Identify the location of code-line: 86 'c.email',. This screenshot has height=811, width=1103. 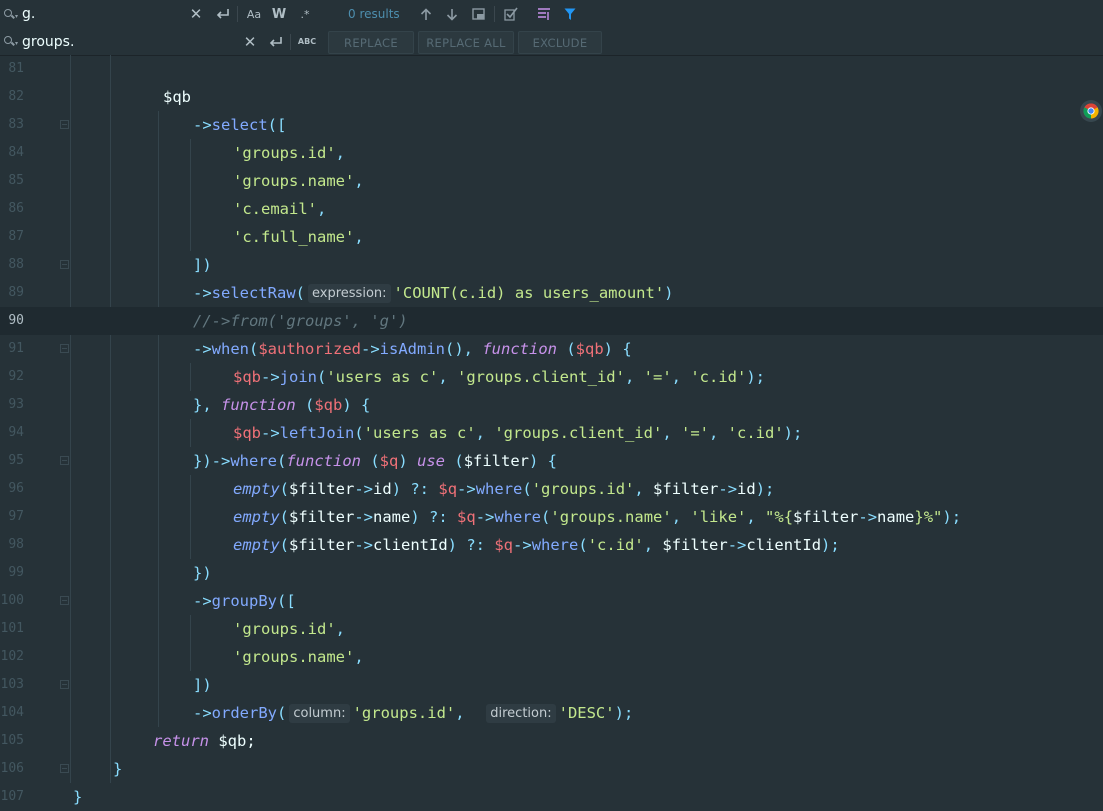
(551, 209).